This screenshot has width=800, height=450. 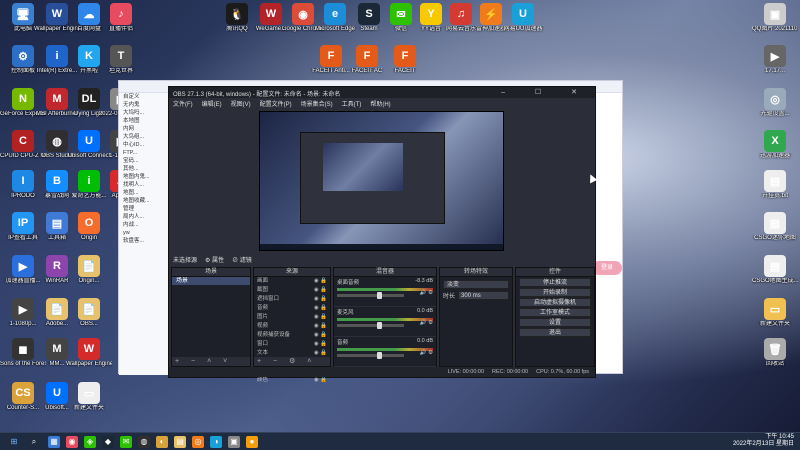 I want to click on source-item: 音频 ◉ 🔒, so click(x=292, y=308).